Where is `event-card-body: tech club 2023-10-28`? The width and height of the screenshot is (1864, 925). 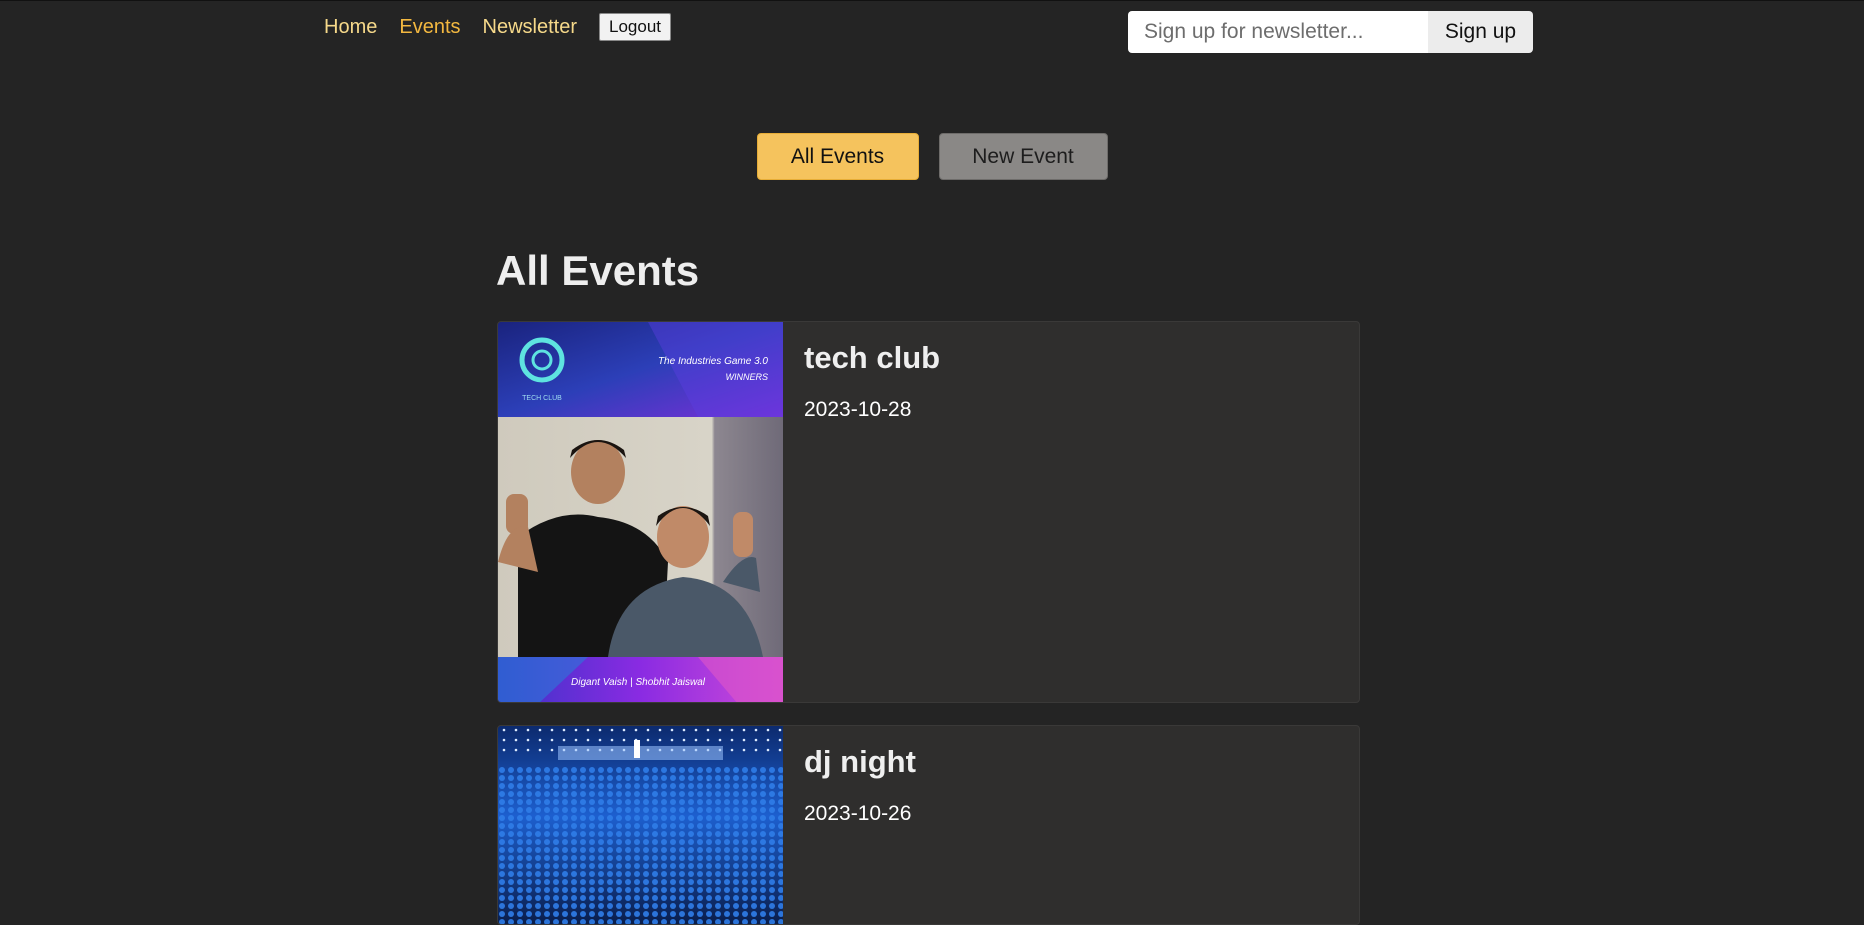
event-card-body: tech club 2023-10-28 is located at coordinates (872, 381).